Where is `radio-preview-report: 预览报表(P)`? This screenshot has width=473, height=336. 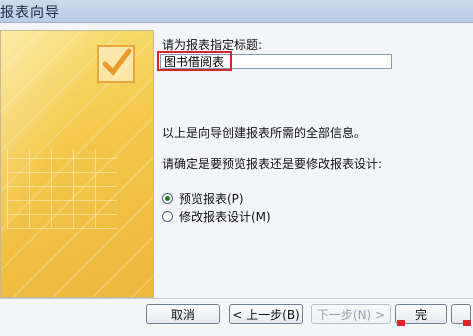 radio-preview-report: 预览报表(P) is located at coordinates (203, 198).